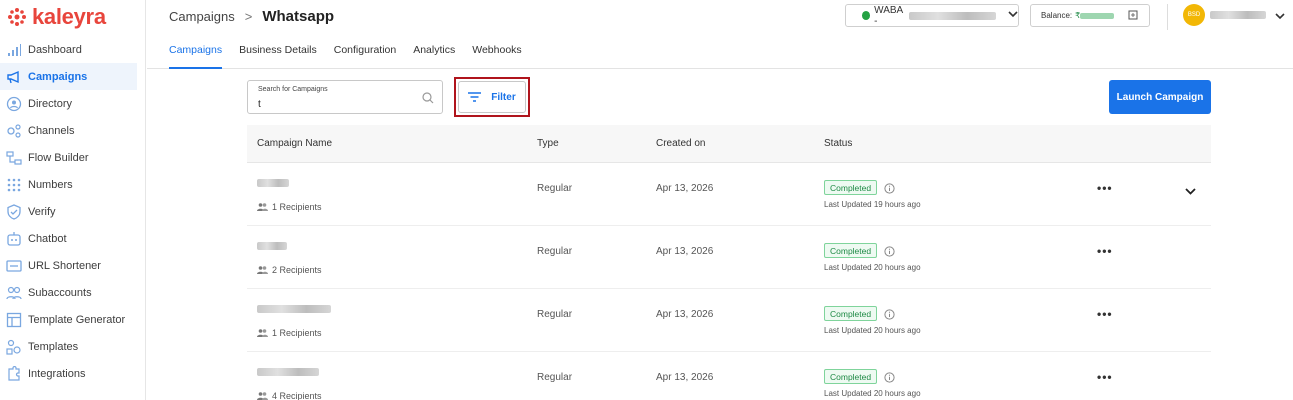 Image resolution: width=1293 pixels, height=400 pixels. I want to click on filter-button: Filter, so click(492, 97).